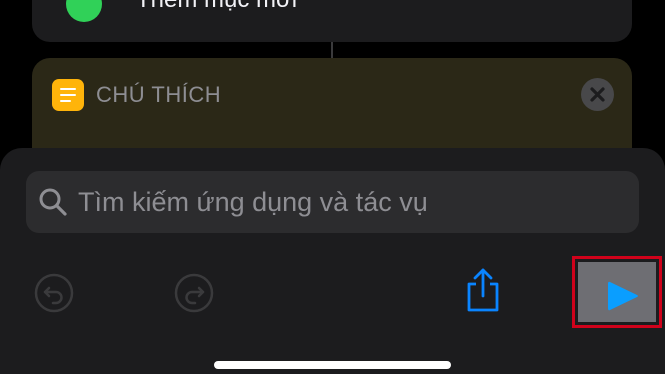 The image size is (665, 374). I want to click on close-button, so click(597, 94).